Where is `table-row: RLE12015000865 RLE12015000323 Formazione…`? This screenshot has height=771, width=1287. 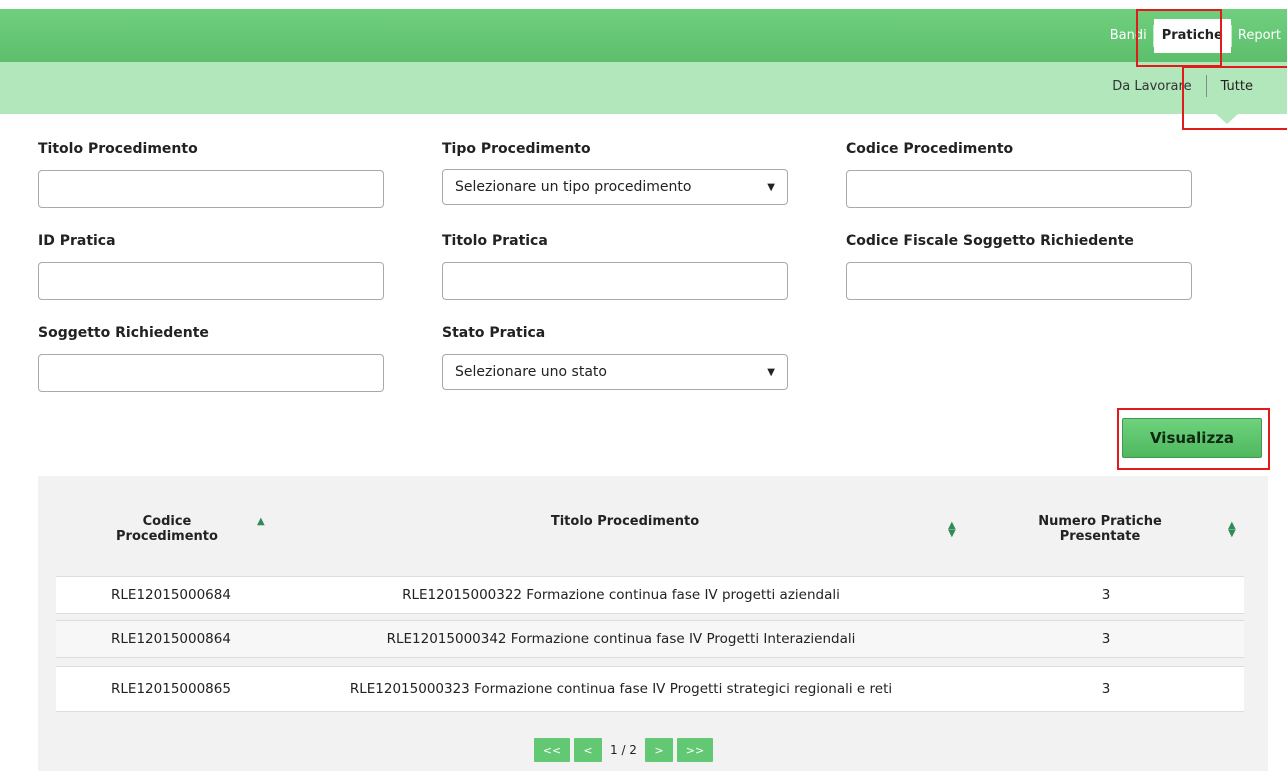
table-row: RLE12015000865 RLE12015000323 Formazione… is located at coordinates (650, 689).